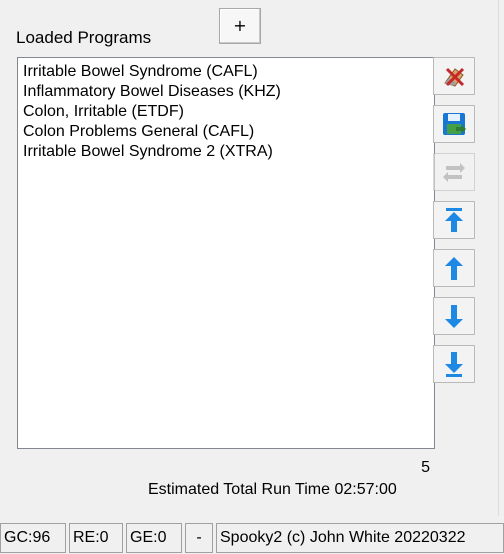 The height and width of the screenshot is (554, 504). What do you see at coordinates (226, 112) in the screenshot?
I see `list-item: Colon, Irritable (ETDF)` at bounding box center [226, 112].